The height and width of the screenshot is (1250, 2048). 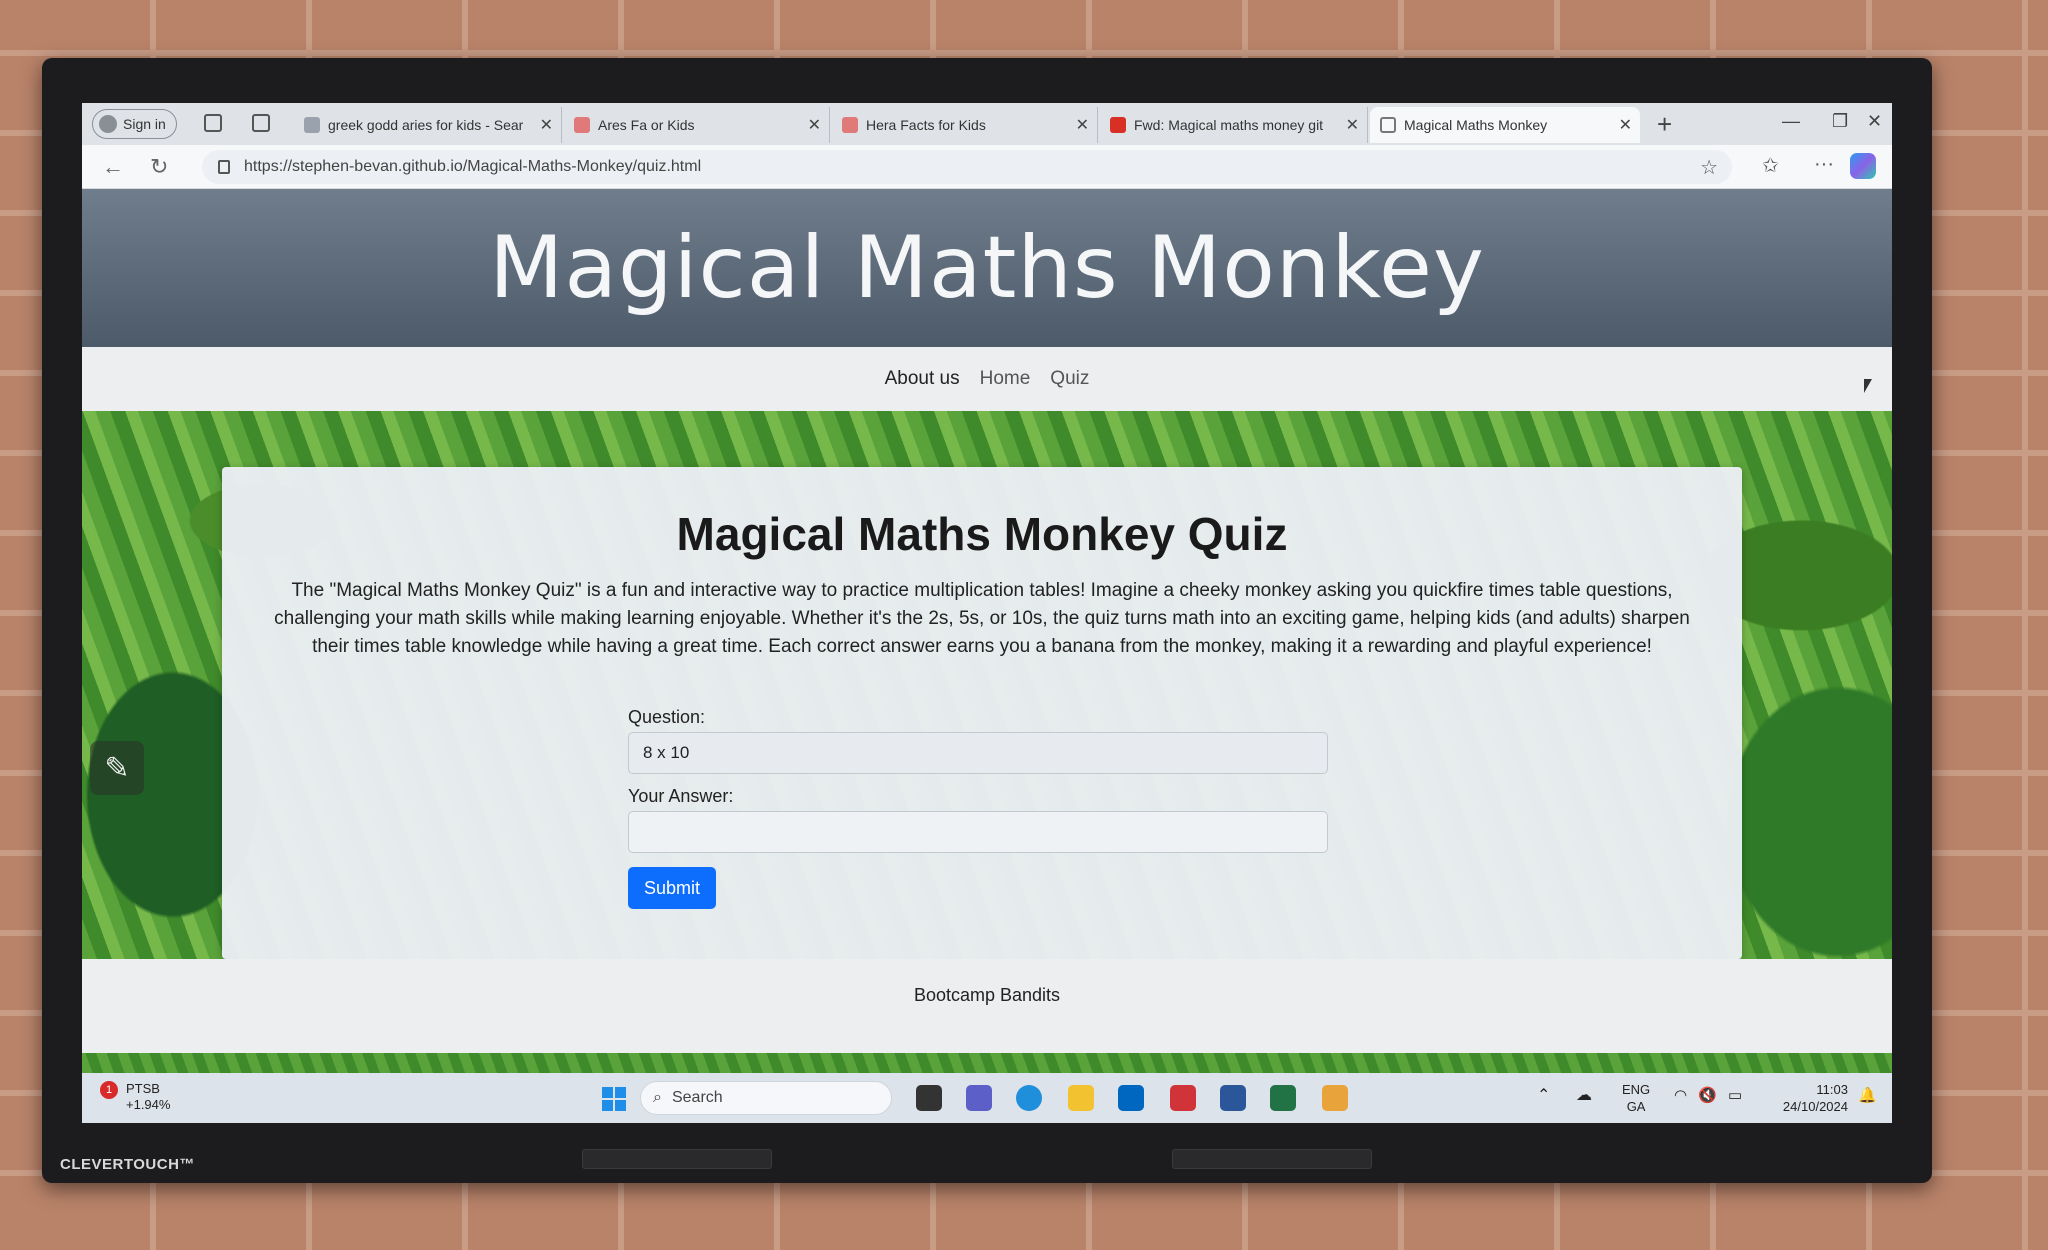 What do you see at coordinates (1233, 1098) in the screenshot?
I see `word-icon` at bounding box center [1233, 1098].